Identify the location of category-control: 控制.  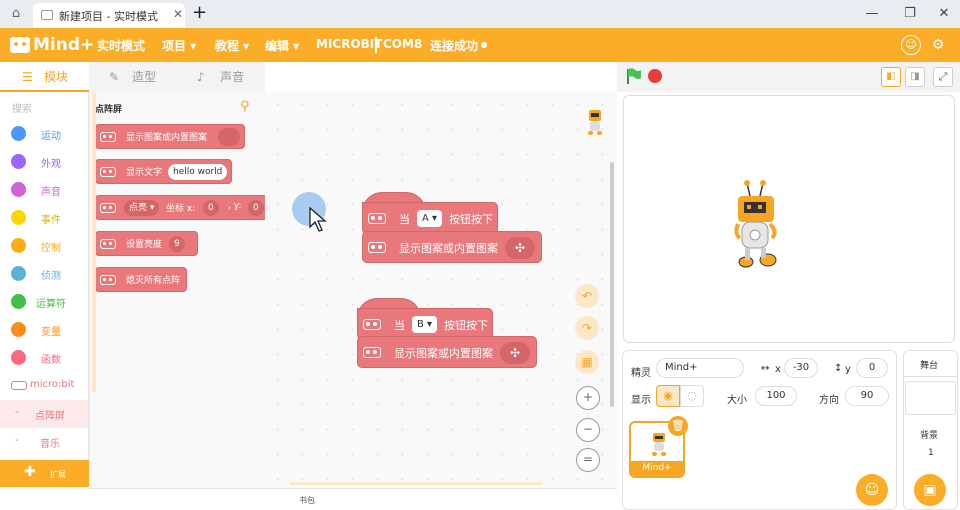
(44, 246).